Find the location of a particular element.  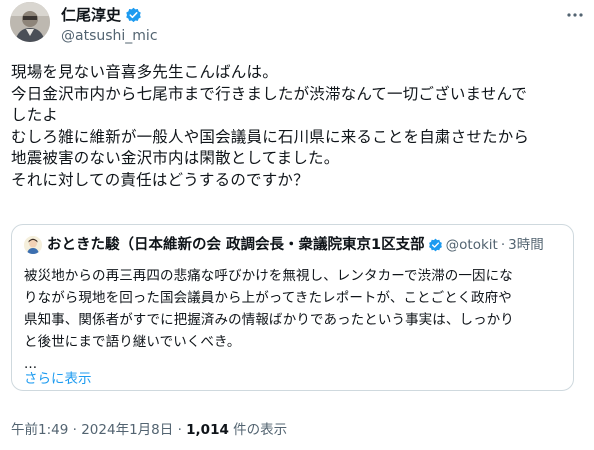

author-avatar is located at coordinates (30, 22).